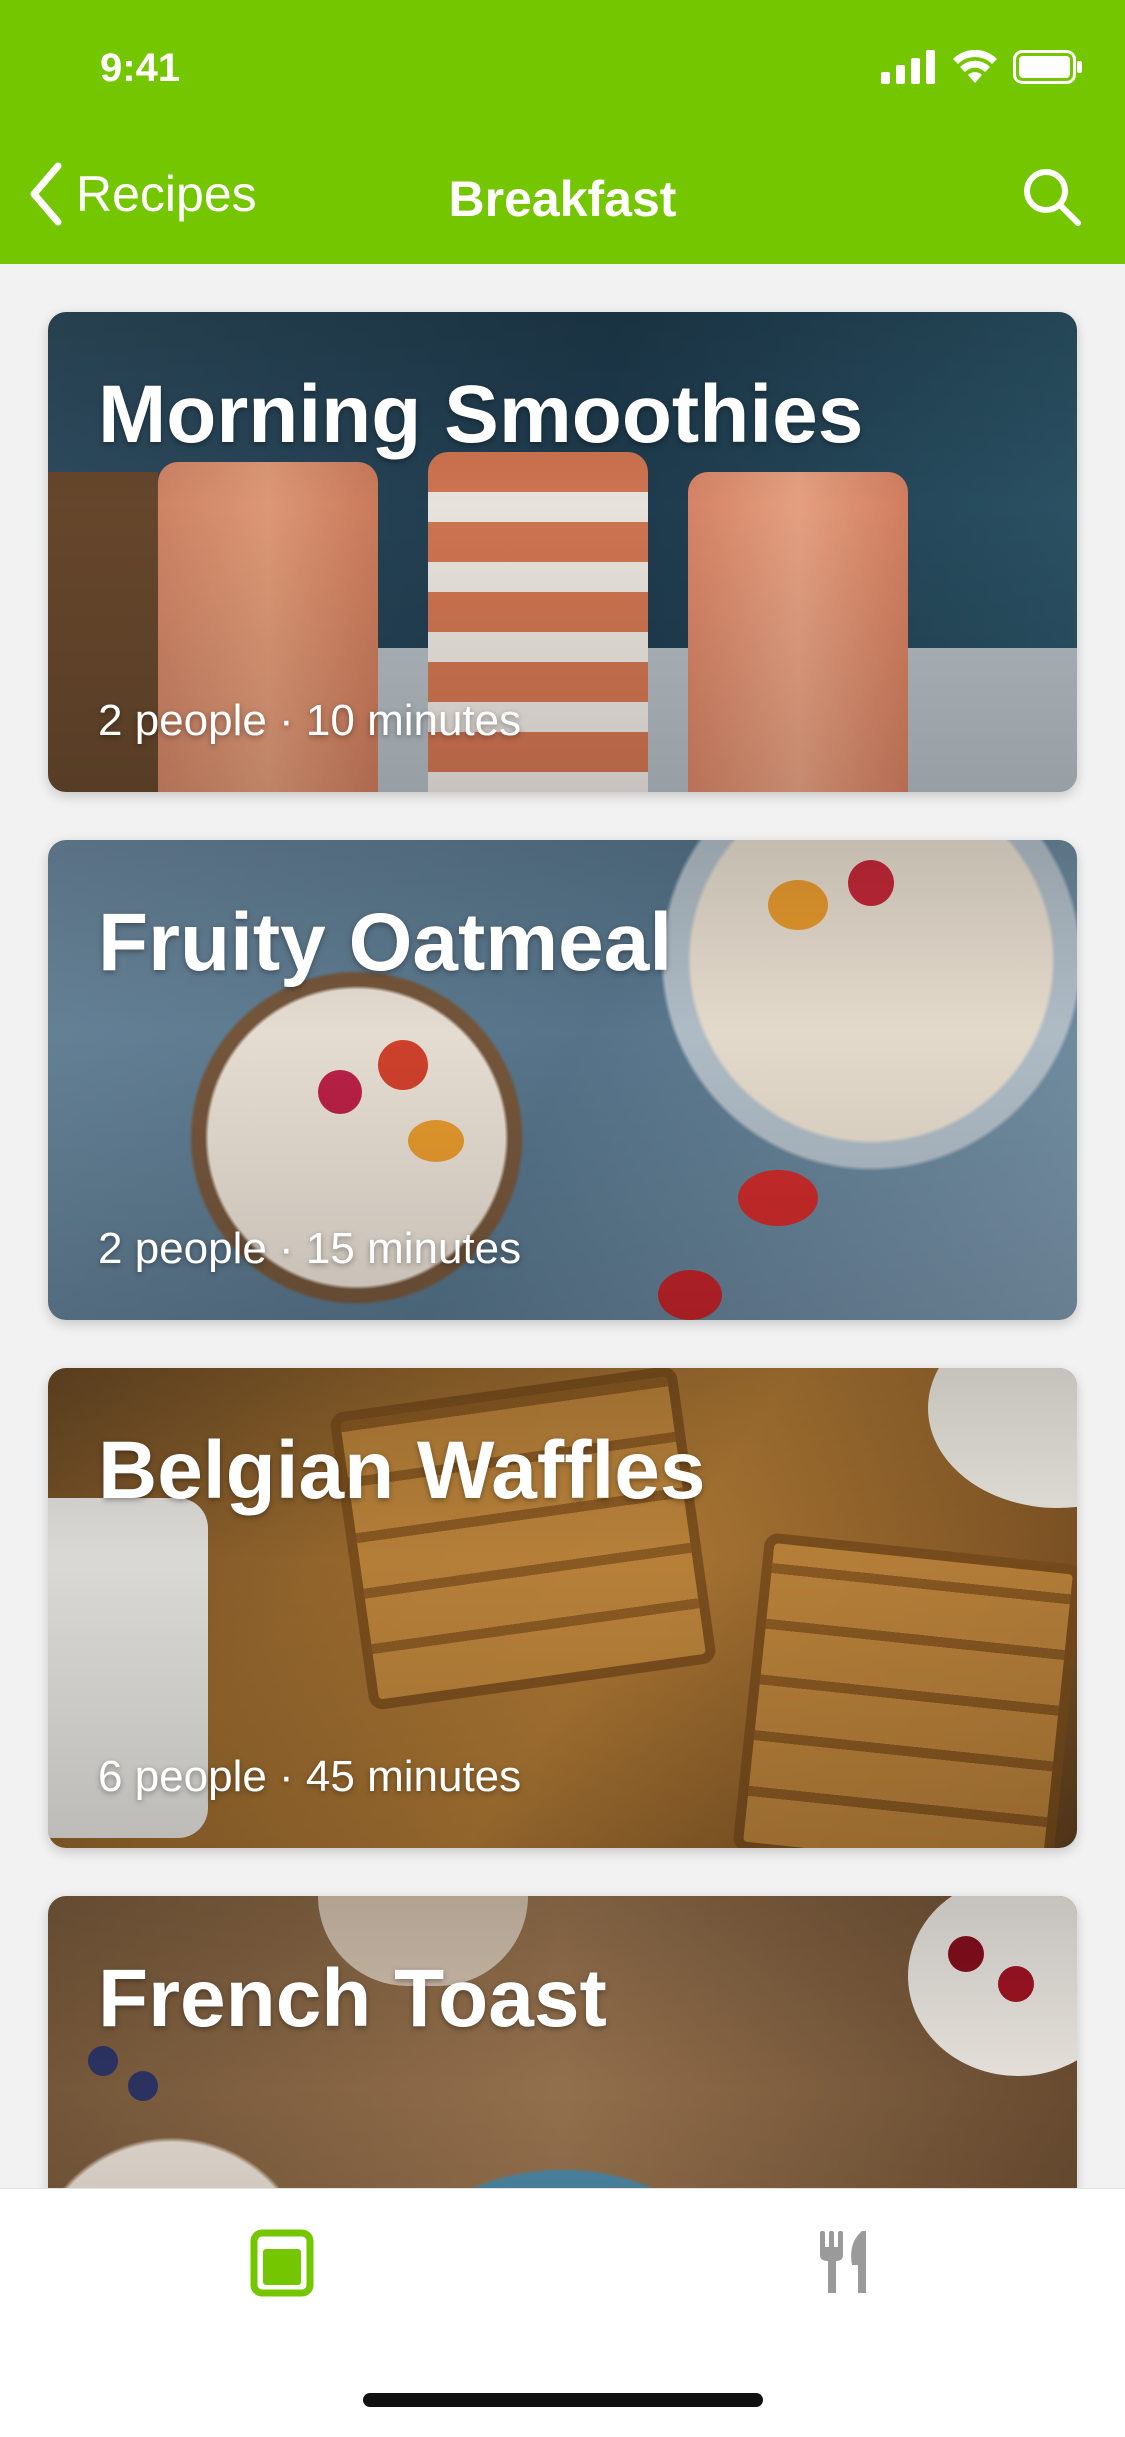 This screenshot has height=2437, width=1125. Describe the element at coordinates (310, 720) in the screenshot. I see `recipe-meta: 2 people · 10 minutes` at that location.